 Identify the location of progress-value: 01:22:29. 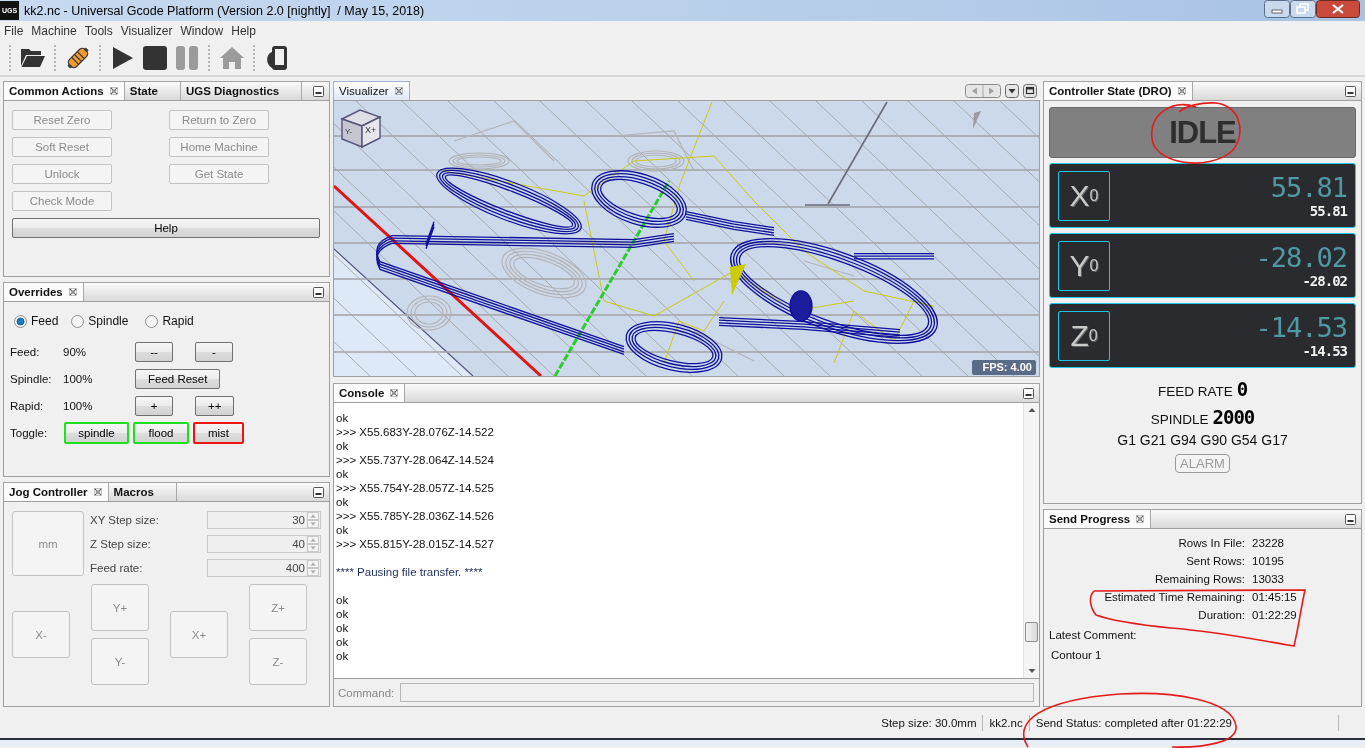
(1275, 615).